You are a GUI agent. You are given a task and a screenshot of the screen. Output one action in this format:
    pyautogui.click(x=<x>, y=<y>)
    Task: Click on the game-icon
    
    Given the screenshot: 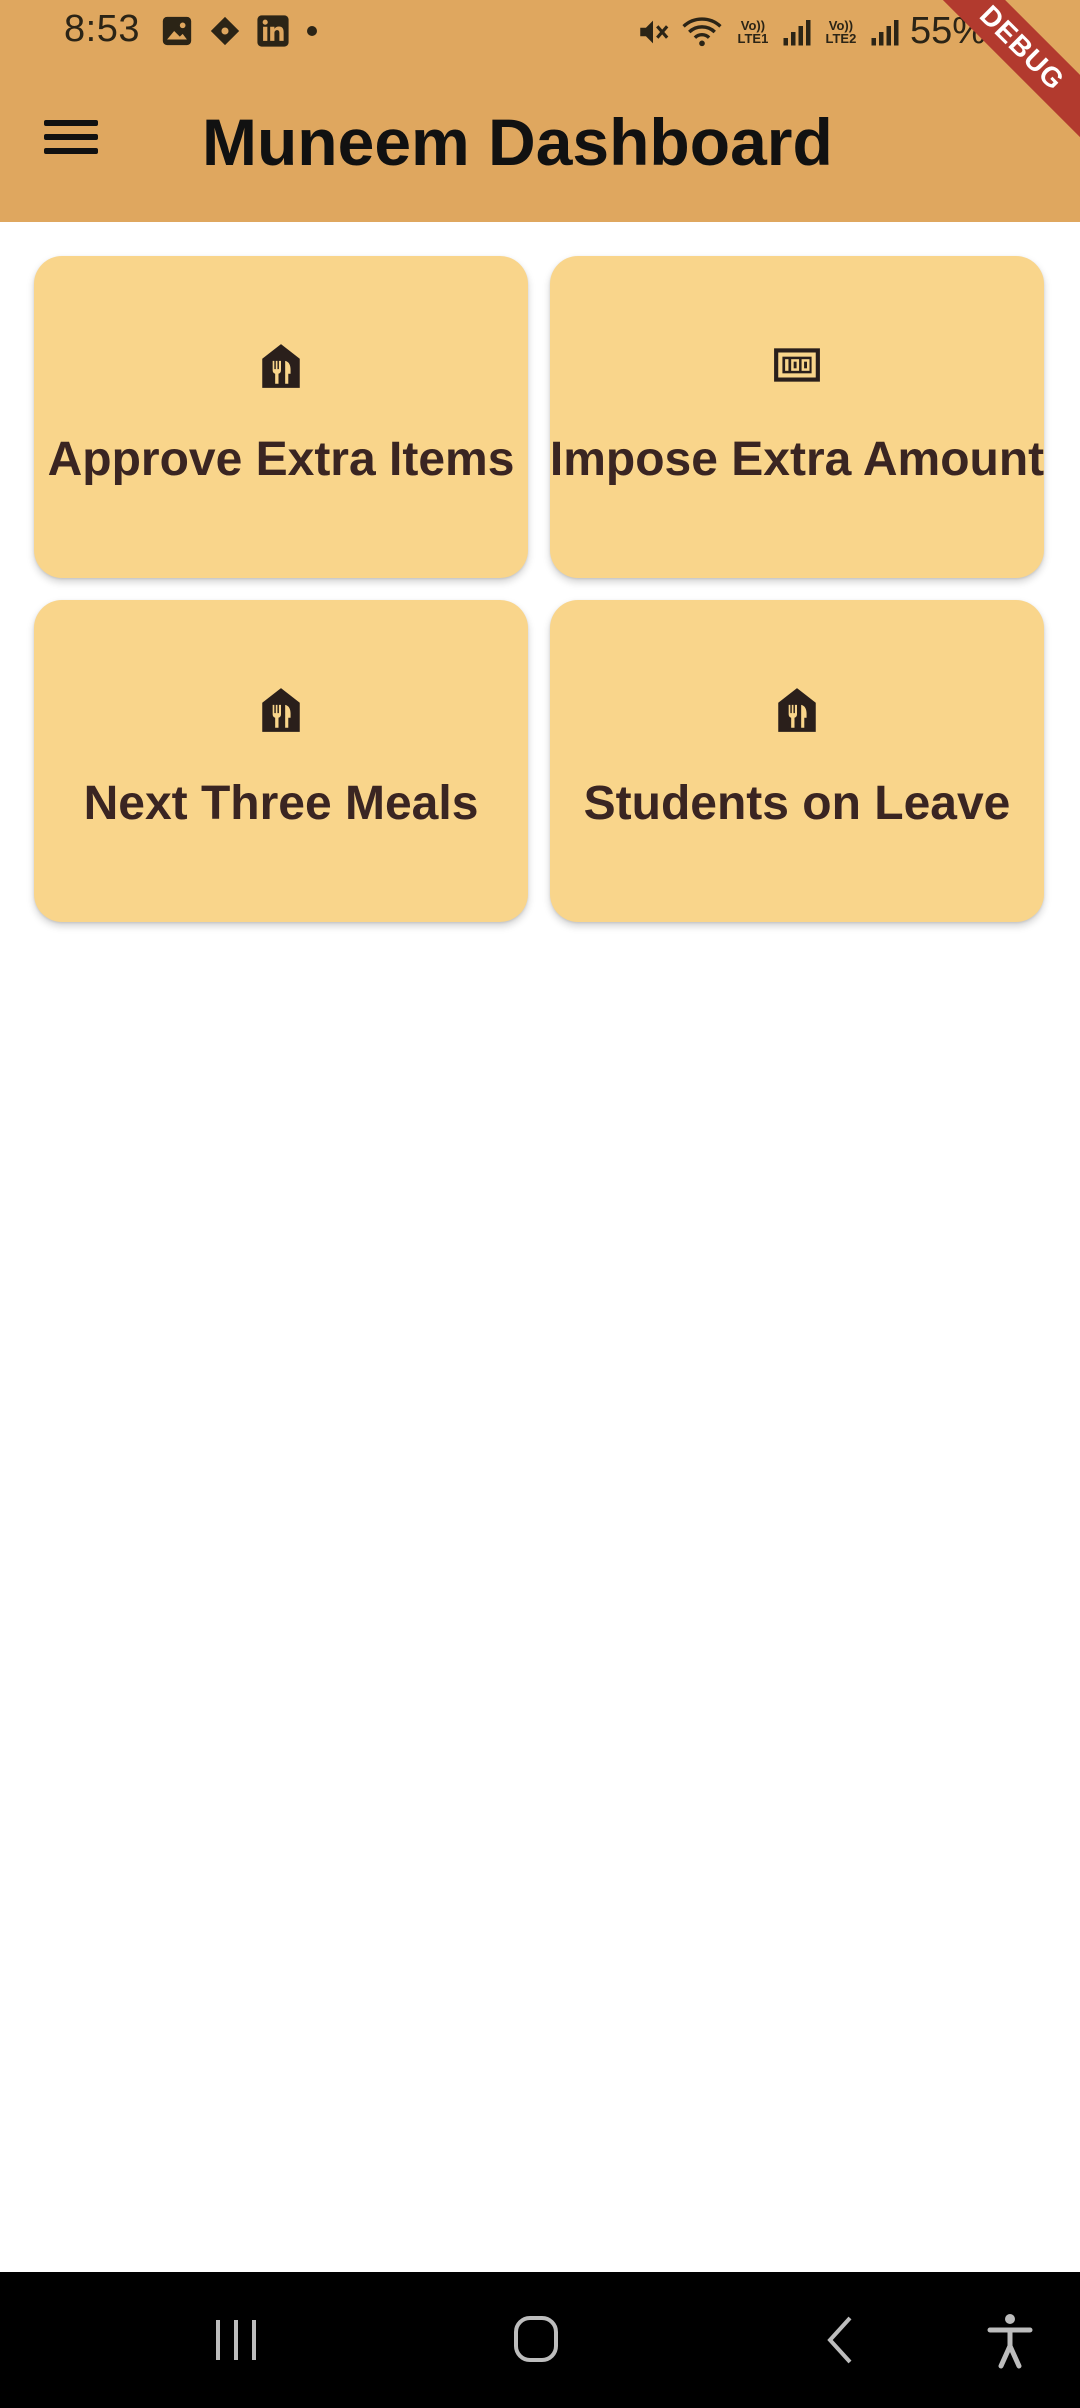 What is the action you would take?
    pyautogui.click(x=225, y=31)
    